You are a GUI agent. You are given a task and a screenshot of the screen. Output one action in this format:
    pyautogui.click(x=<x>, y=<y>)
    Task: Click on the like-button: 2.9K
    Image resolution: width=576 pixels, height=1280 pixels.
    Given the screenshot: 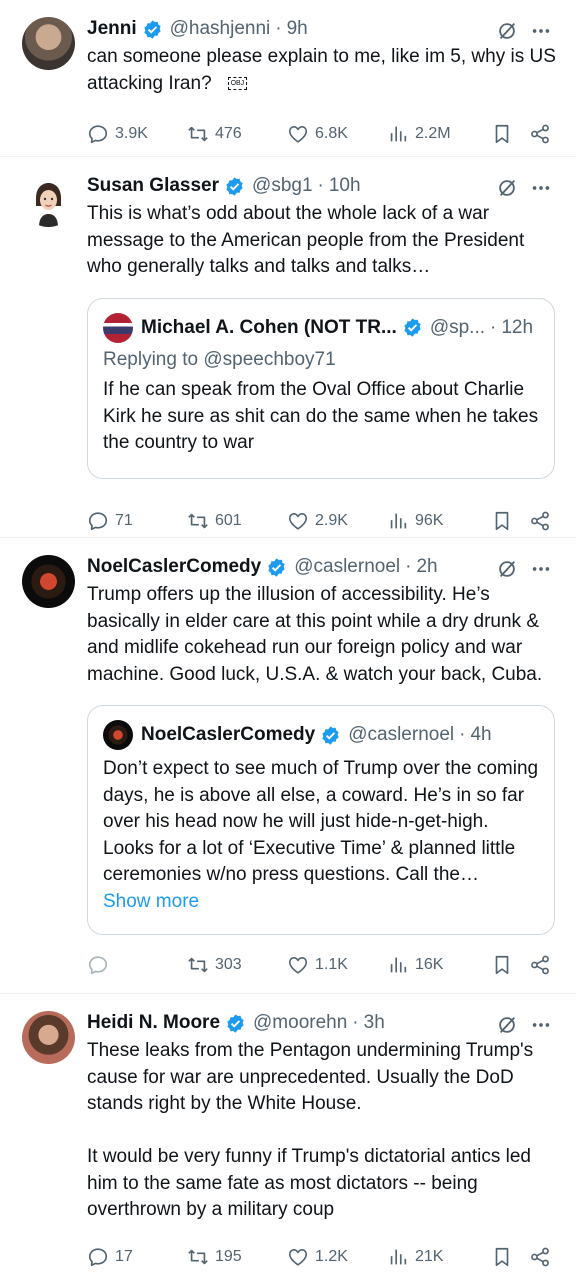 What is the action you would take?
    pyautogui.click(x=317, y=521)
    